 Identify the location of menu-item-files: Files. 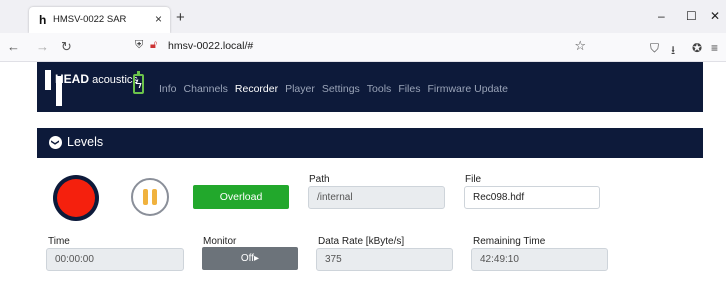
(409, 89).